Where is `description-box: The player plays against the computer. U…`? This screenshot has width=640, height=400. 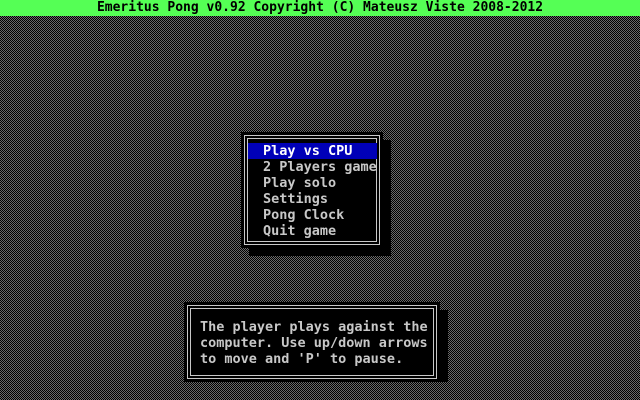
description-box: The player plays against the computer. U… is located at coordinates (312, 342).